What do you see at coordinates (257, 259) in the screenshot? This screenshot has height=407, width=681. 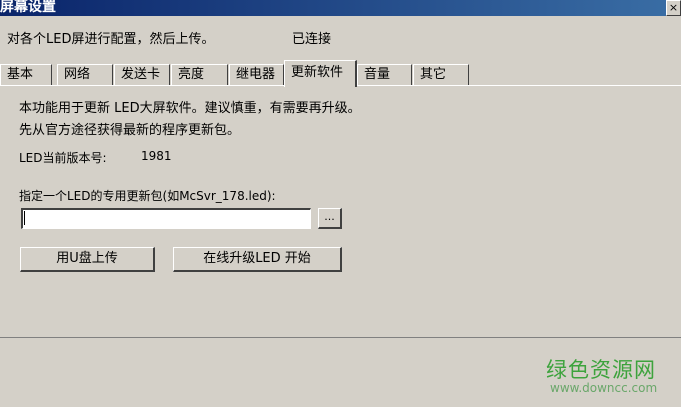 I see `online-upgrade-button: 在线升级LED 开始` at bounding box center [257, 259].